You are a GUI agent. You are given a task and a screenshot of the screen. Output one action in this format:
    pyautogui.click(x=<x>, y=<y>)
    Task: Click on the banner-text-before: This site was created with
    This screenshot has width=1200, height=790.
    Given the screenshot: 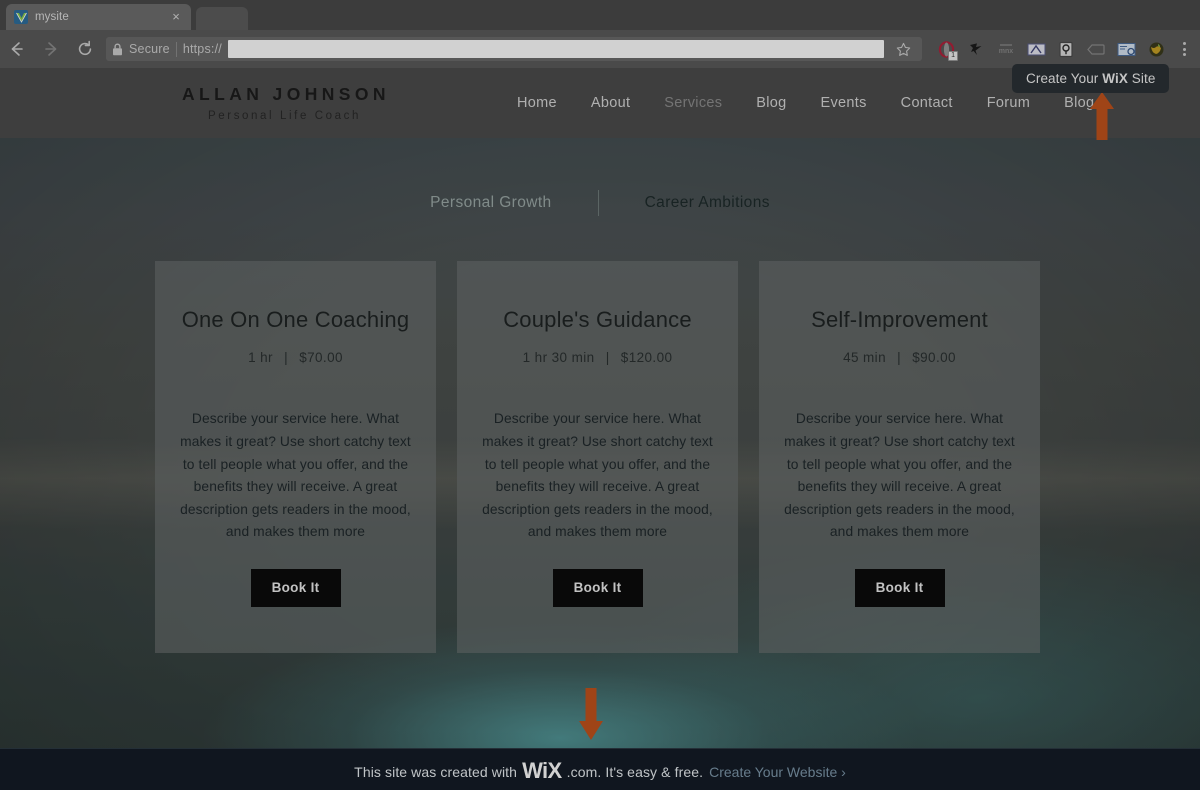 What is the action you would take?
    pyautogui.click(x=436, y=771)
    